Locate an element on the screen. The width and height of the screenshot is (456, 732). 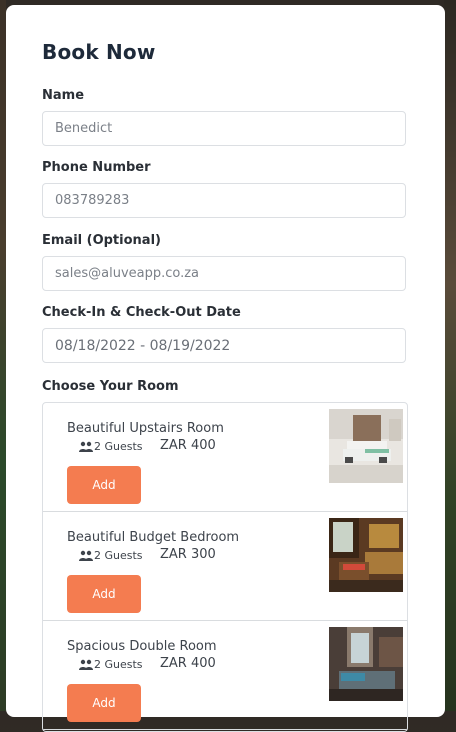
email-field: sales@aluveapp.co.za is located at coordinates (224, 273).